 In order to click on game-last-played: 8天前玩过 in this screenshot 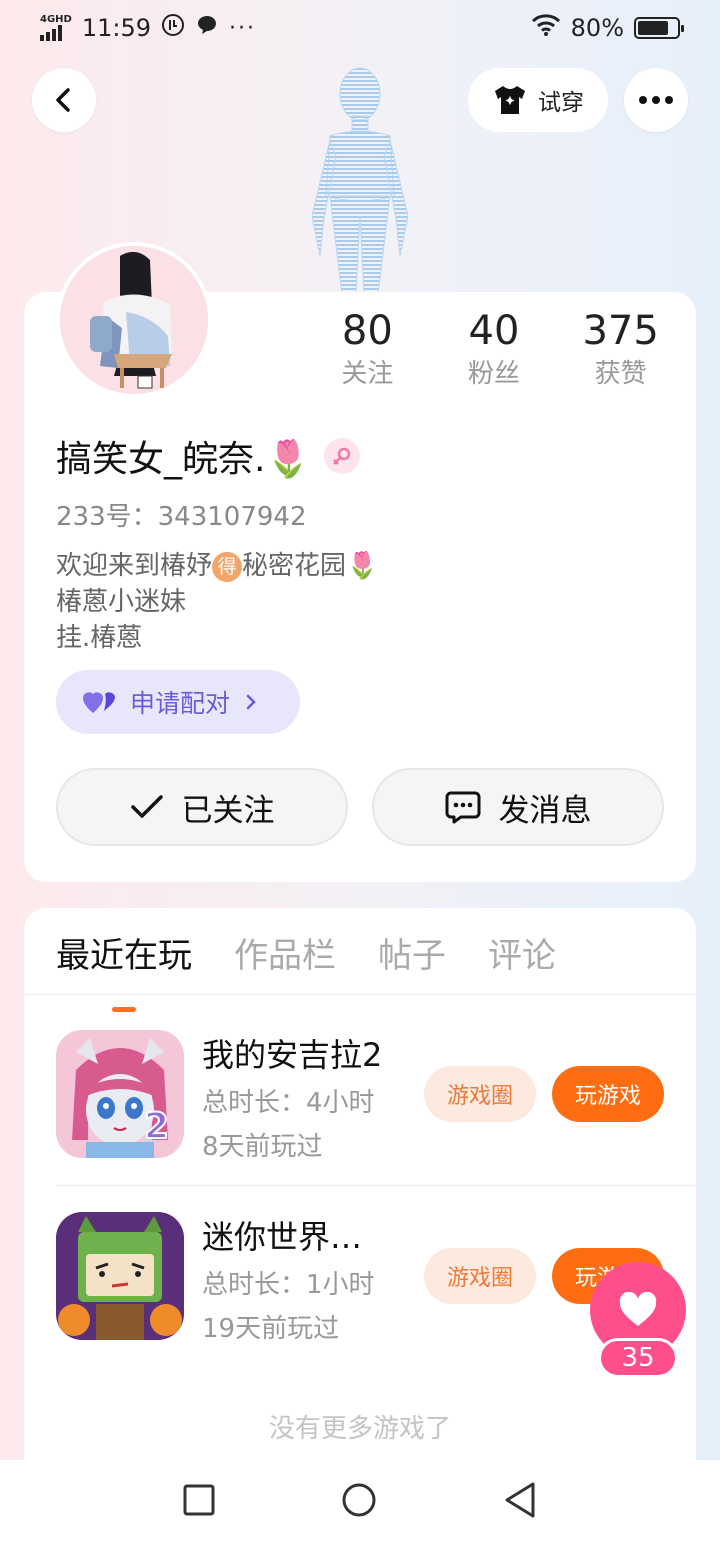, I will do `click(262, 1147)`.